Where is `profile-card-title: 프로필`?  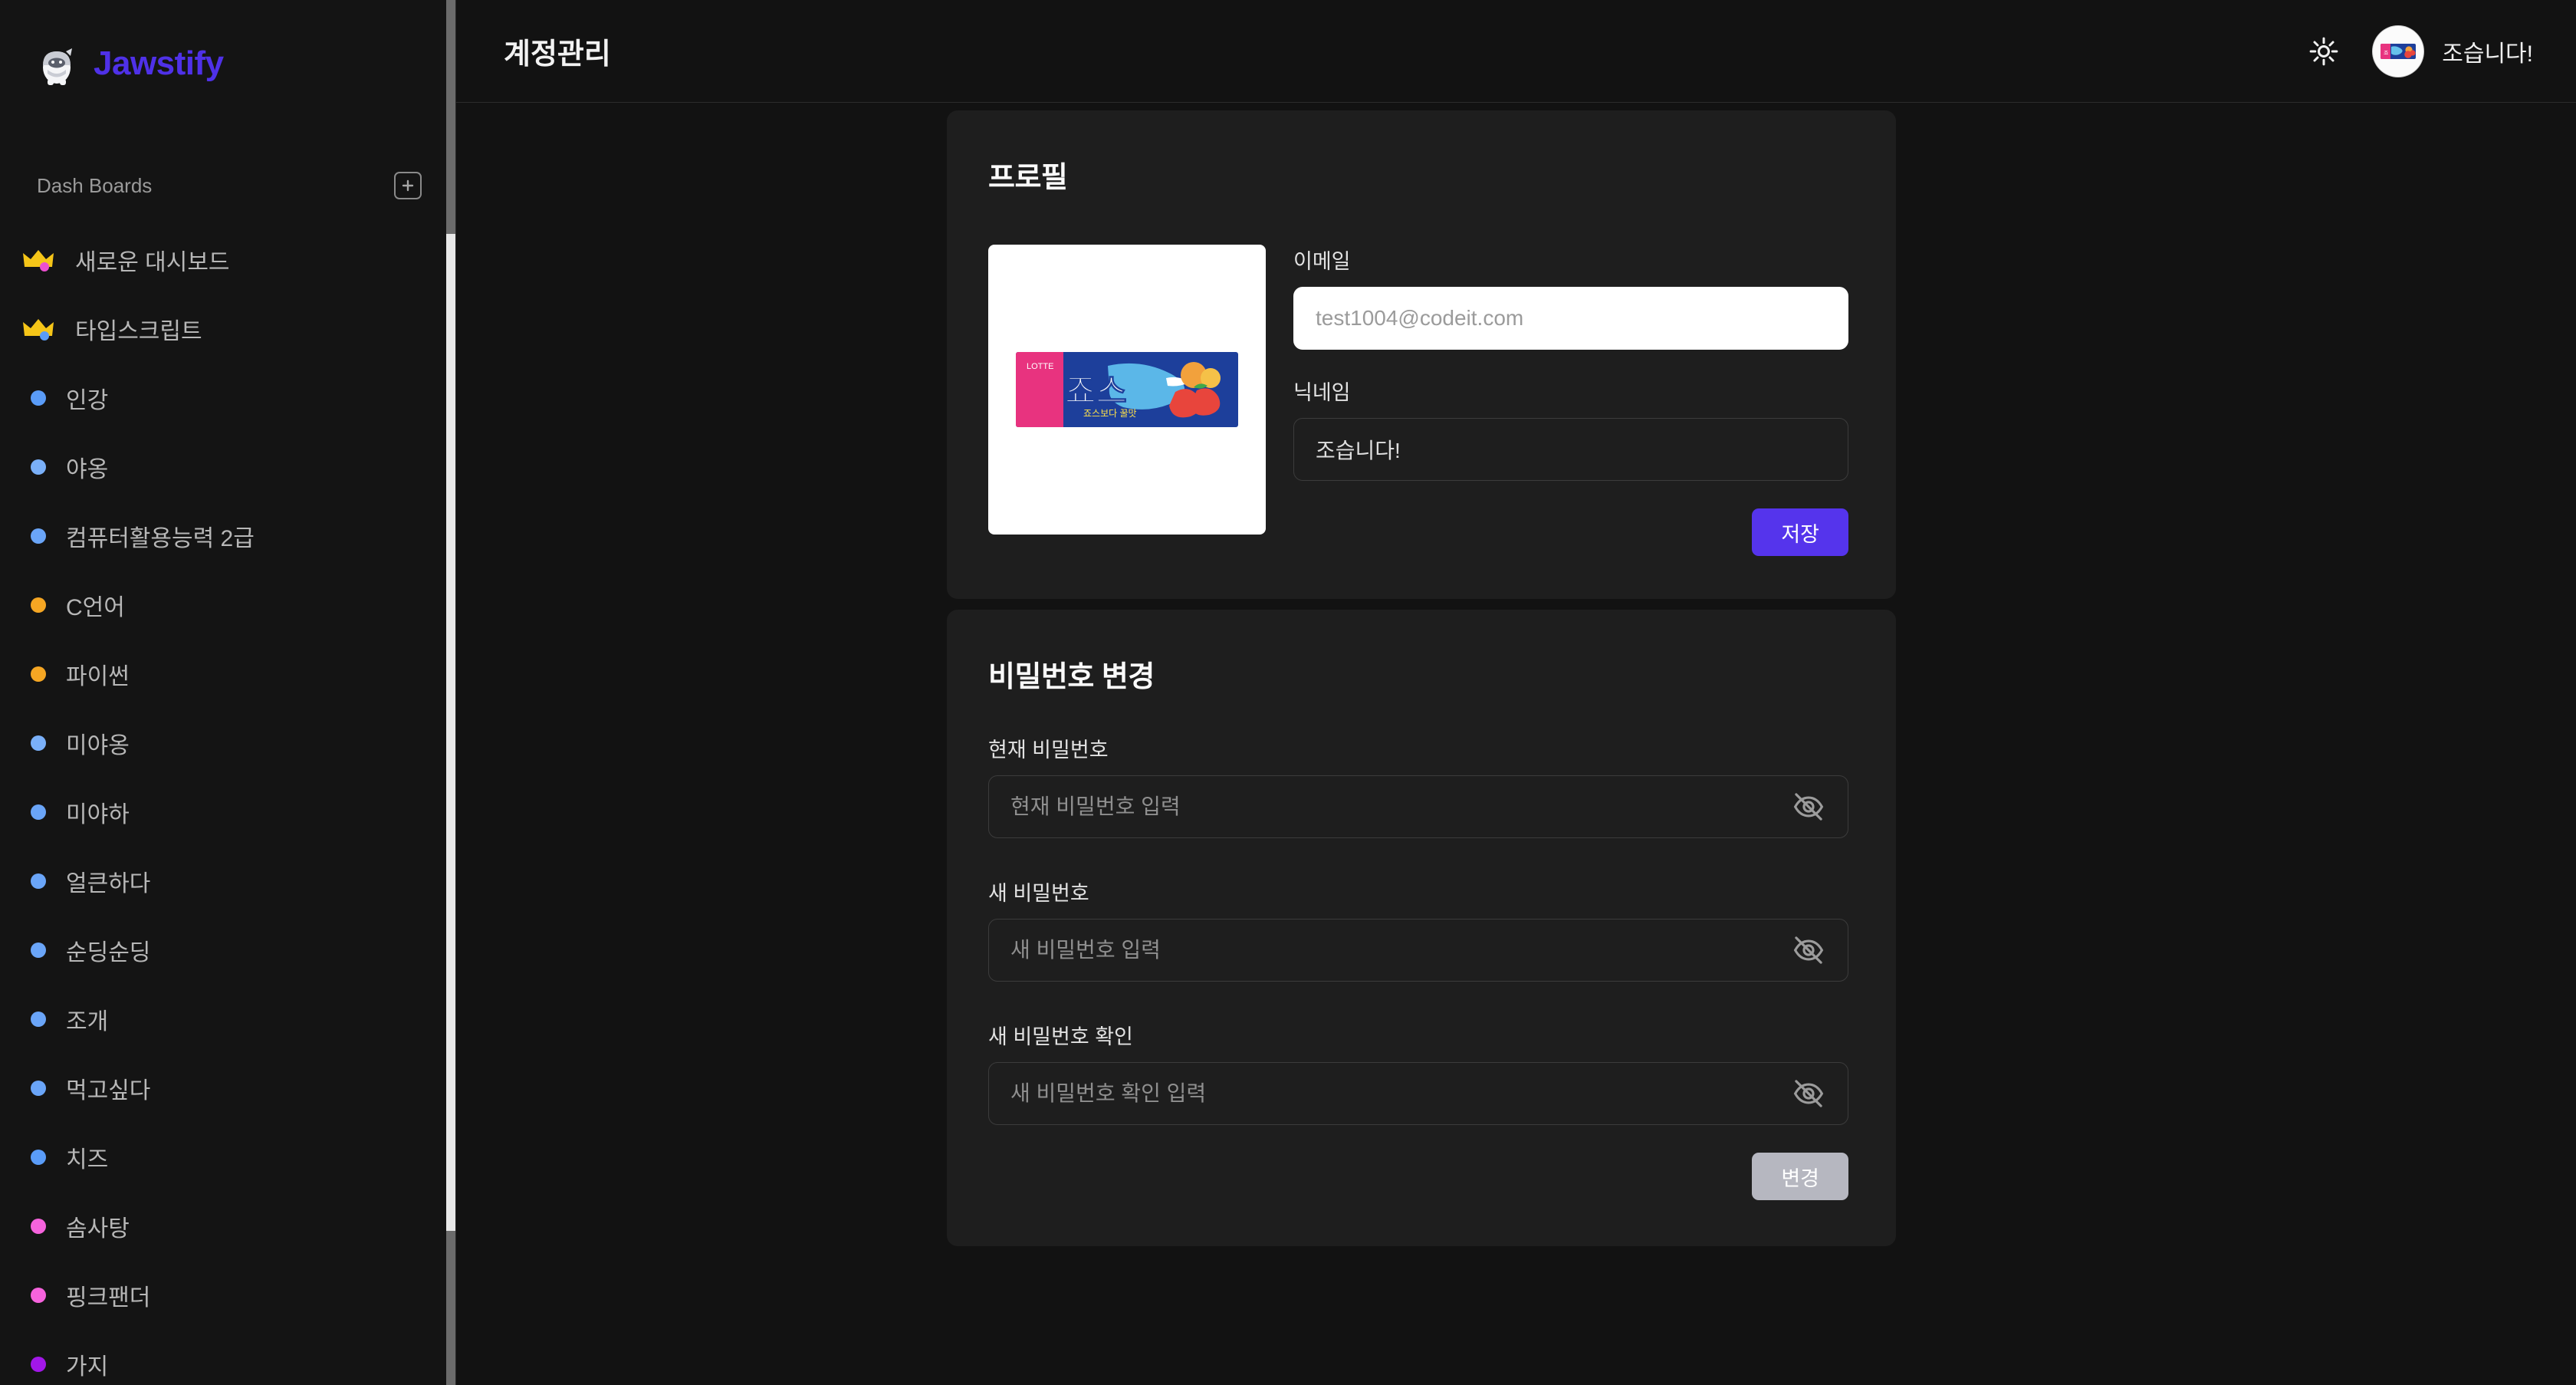 profile-card-title: 프로필 is located at coordinates (1028, 178).